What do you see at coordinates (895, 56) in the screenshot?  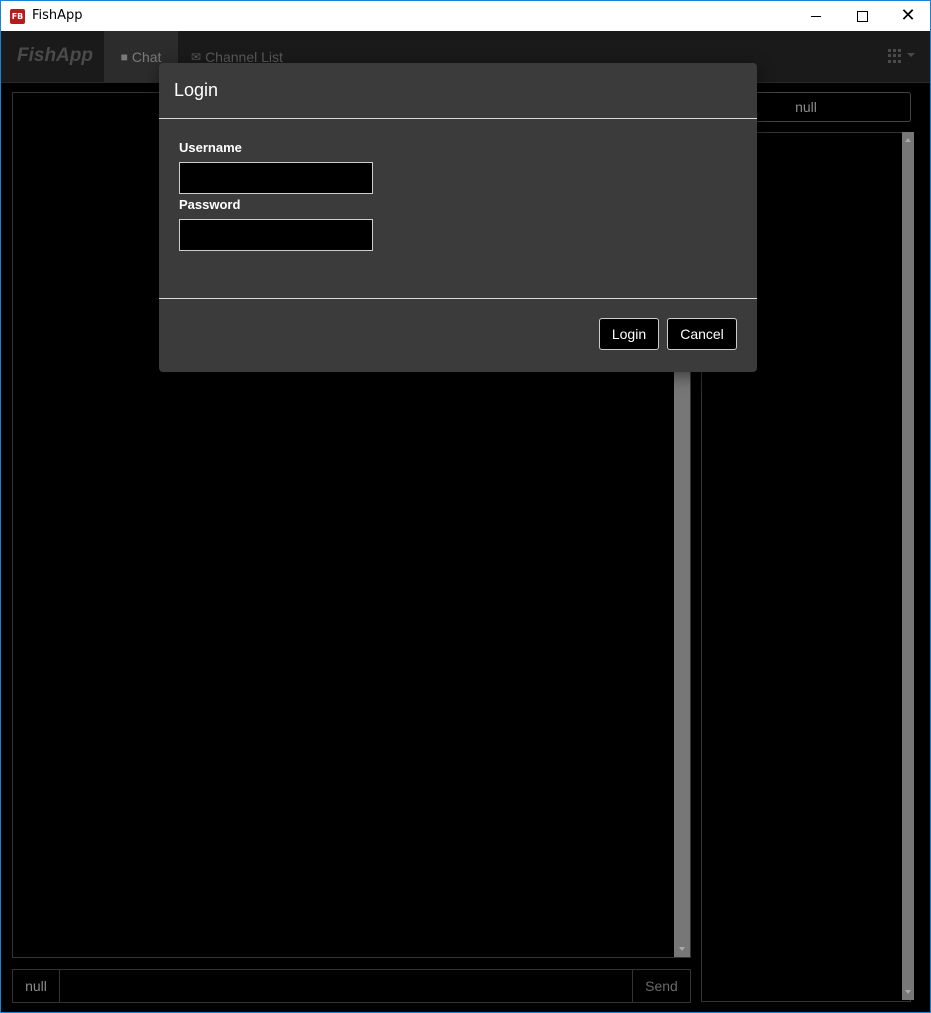 I see `grid-icon` at bounding box center [895, 56].